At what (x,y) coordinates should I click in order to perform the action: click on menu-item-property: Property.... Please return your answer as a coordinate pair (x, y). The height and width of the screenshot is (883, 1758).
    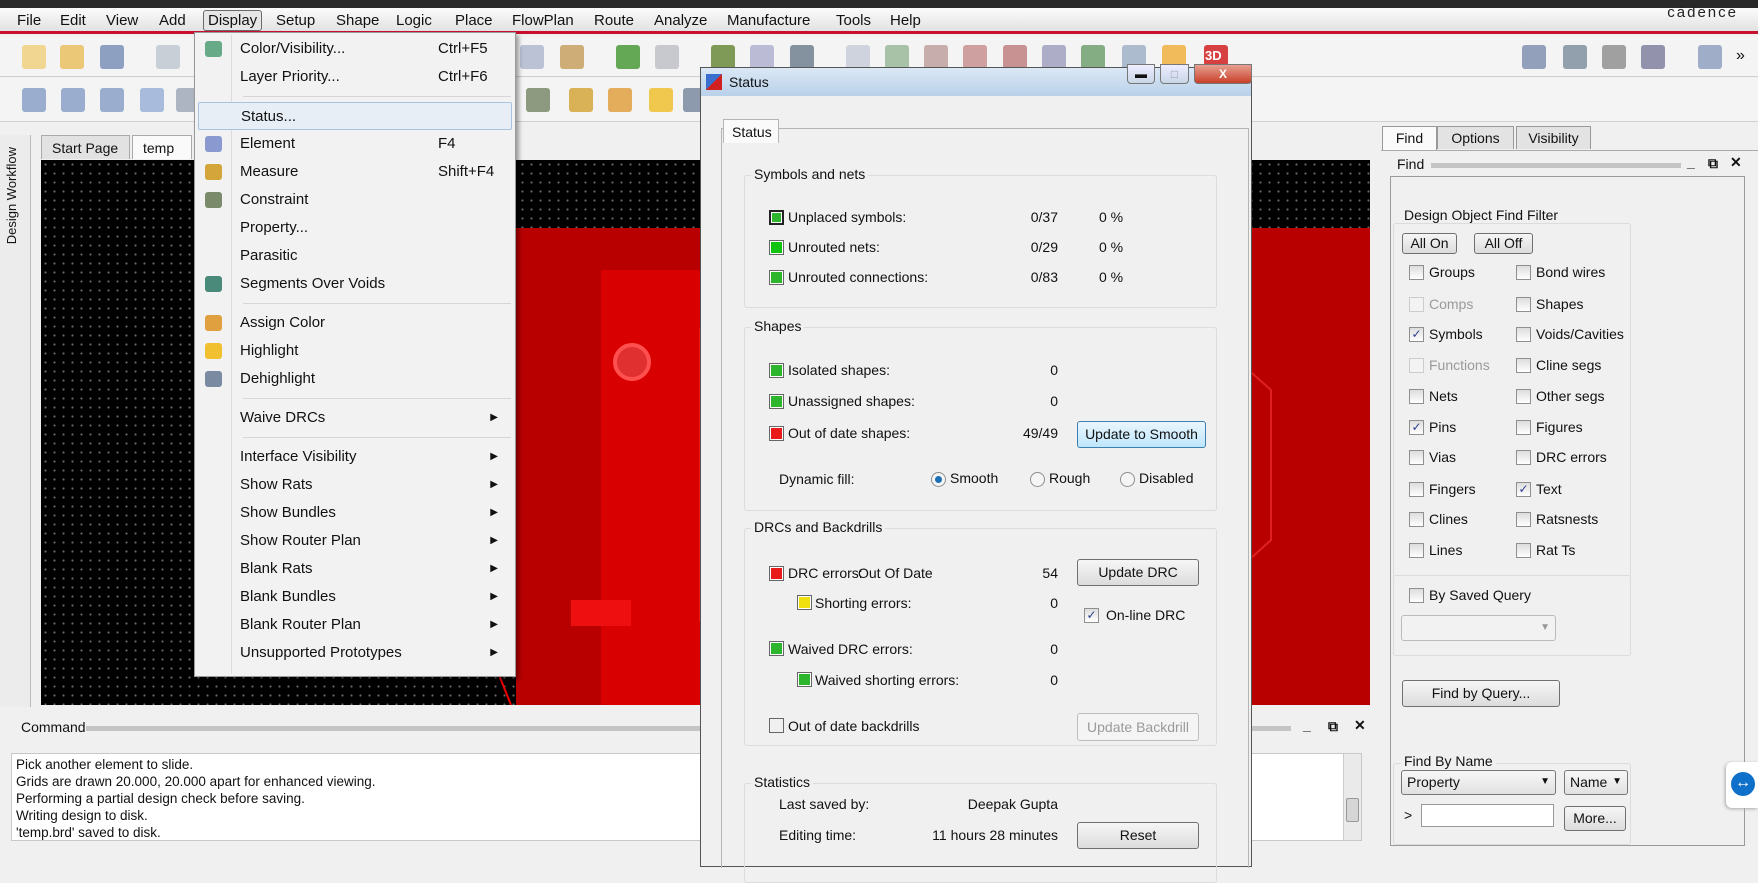
    Looking at the image, I should click on (355, 228).